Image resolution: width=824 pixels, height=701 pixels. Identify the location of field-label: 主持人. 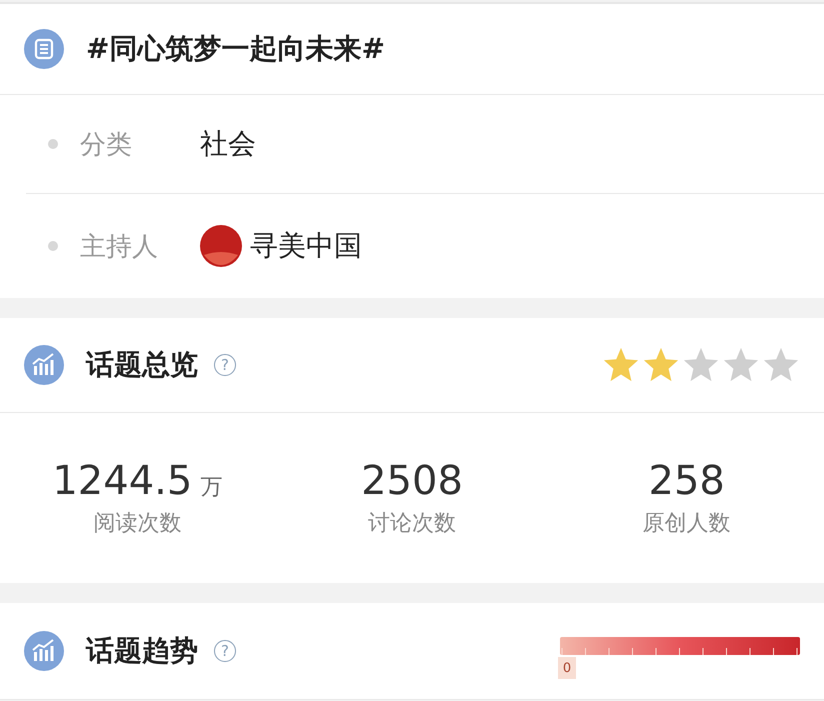
(119, 247).